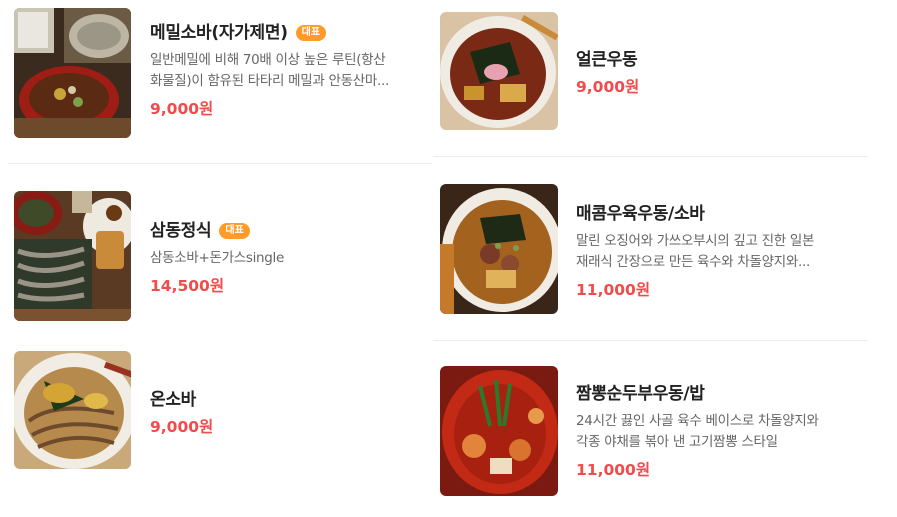  Describe the element at coordinates (640, 394) in the screenshot. I see `menu-item-name: 짬뽕순두부우동/밥` at that location.